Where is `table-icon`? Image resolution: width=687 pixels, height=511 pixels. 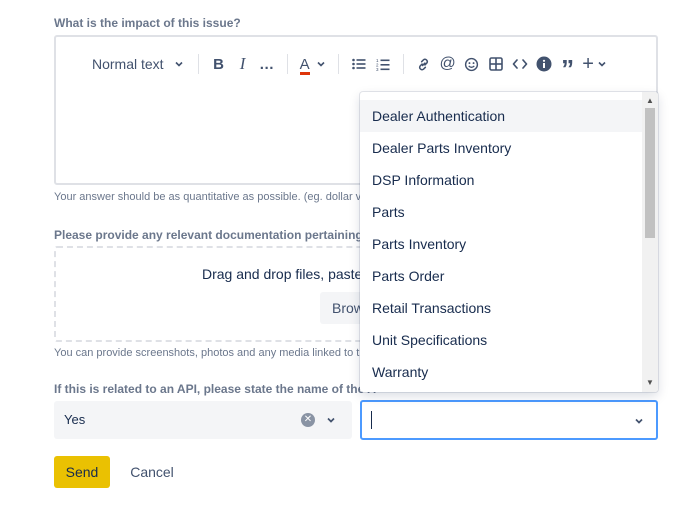 table-icon is located at coordinates (495, 64).